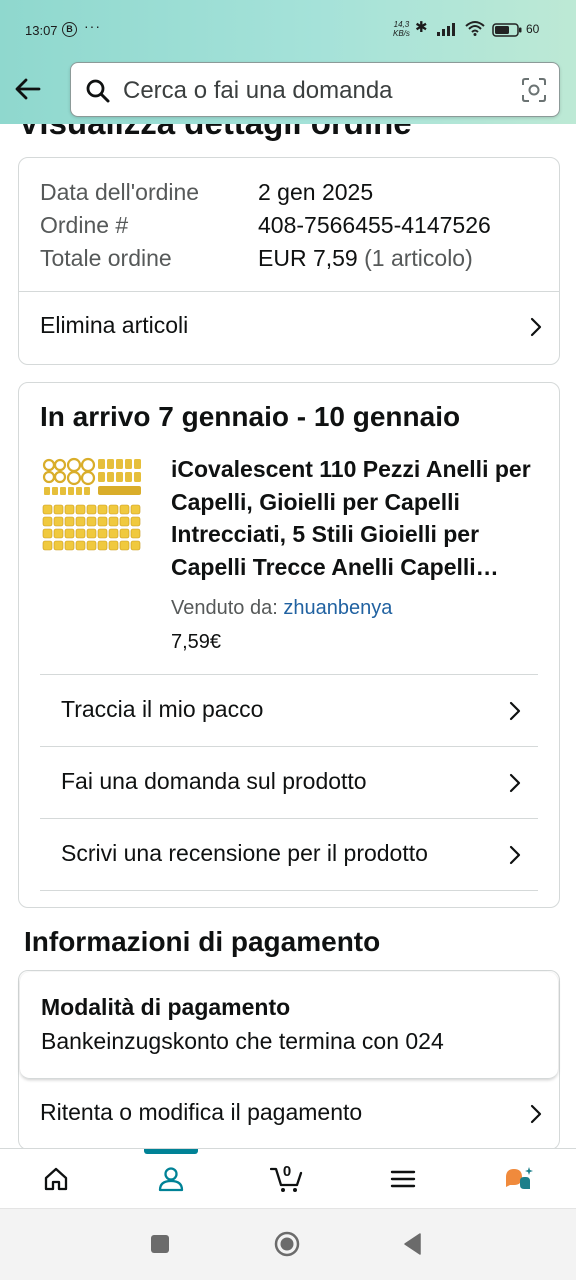 Image resolution: width=576 pixels, height=1280 pixels. I want to click on system-nav-bar, so click(288, 1244).